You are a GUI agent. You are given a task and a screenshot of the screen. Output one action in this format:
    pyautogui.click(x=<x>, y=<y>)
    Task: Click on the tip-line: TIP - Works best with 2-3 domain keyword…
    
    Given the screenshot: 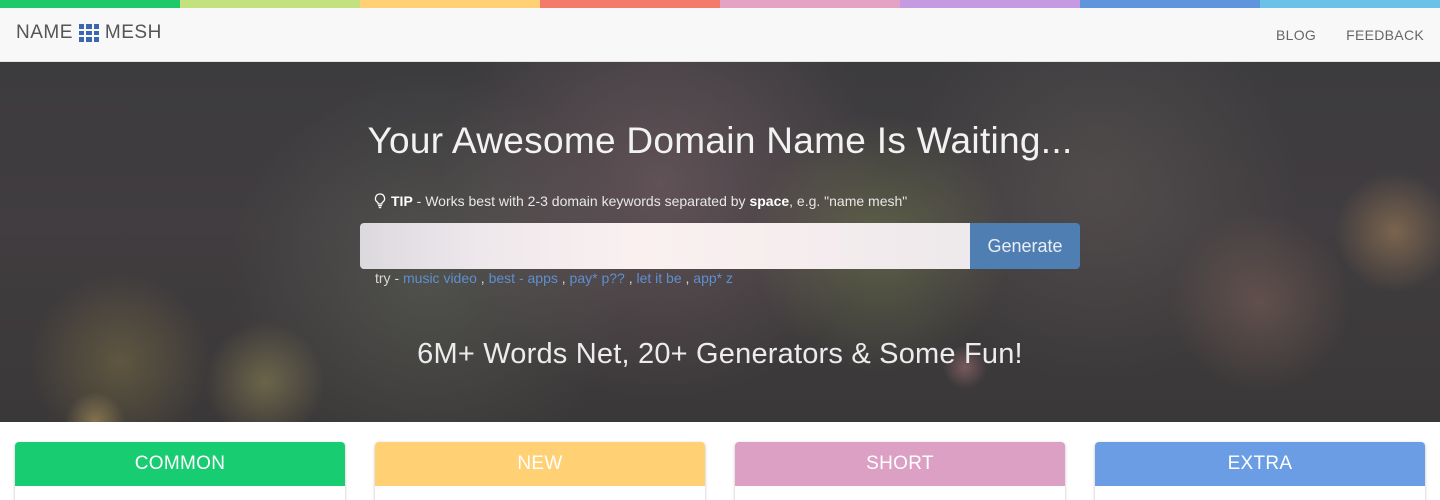 What is the action you would take?
    pyautogui.click(x=640, y=201)
    